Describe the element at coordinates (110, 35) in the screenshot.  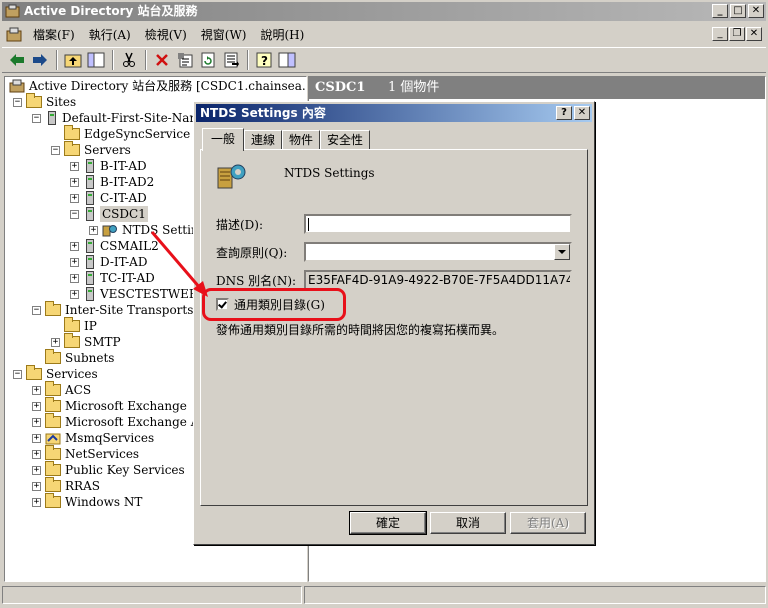
I see `menu-action: 執行(A)` at that location.